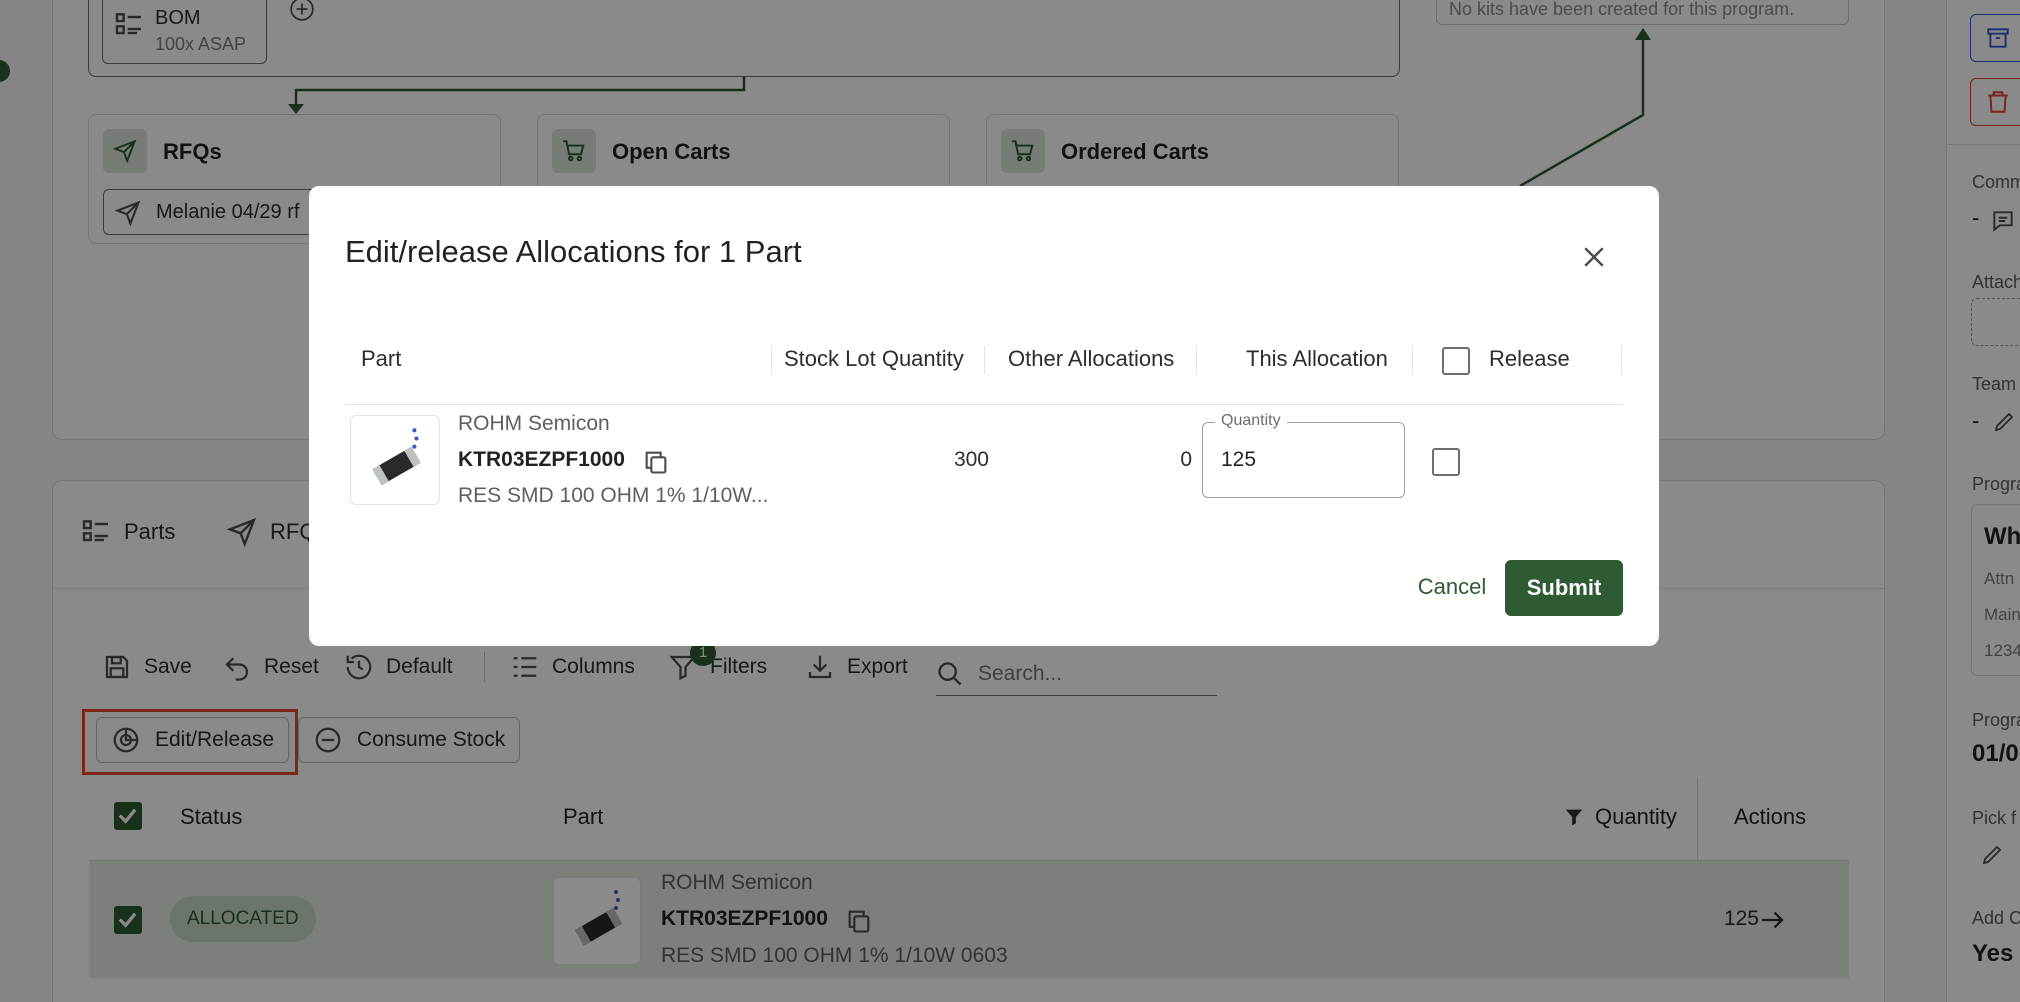 This screenshot has width=2020, height=1002. What do you see at coordinates (396, 457) in the screenshot?
I see `resistor-chip-icon` at bounding box center [396, 457].